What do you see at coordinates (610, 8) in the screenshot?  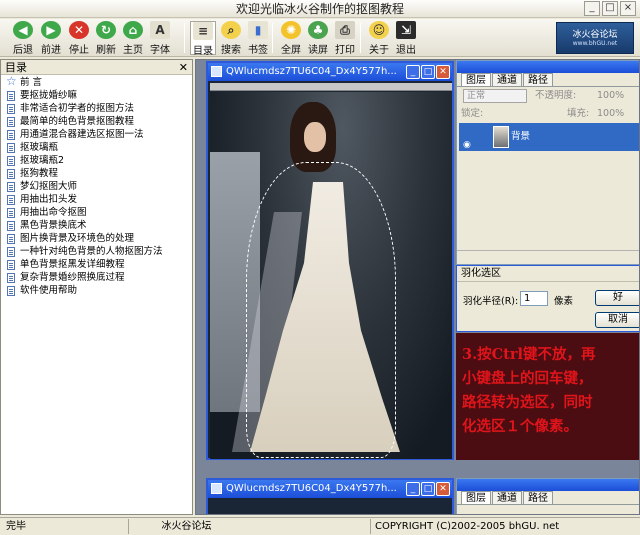 I see `maximize-button: □` at bounding box center [610, 8].